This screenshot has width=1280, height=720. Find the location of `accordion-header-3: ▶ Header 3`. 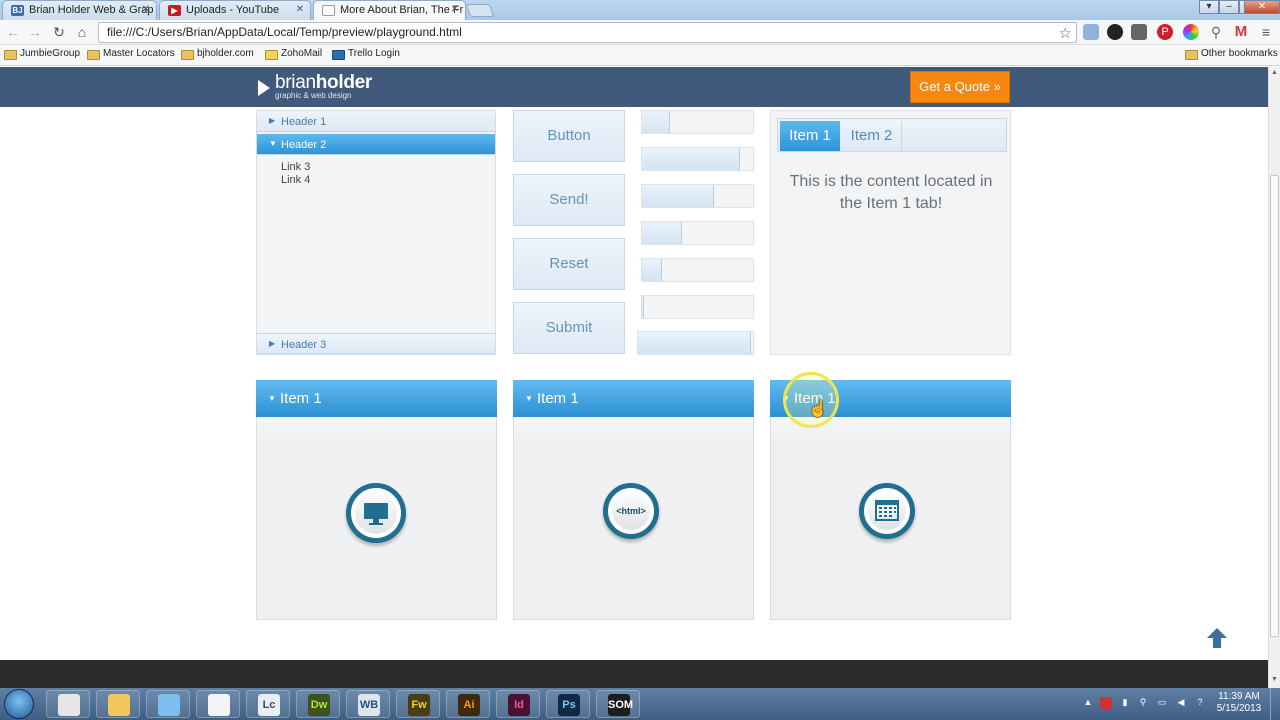

accordion-header-3: ▶ Header 3 is located at coordinates (376, 343).